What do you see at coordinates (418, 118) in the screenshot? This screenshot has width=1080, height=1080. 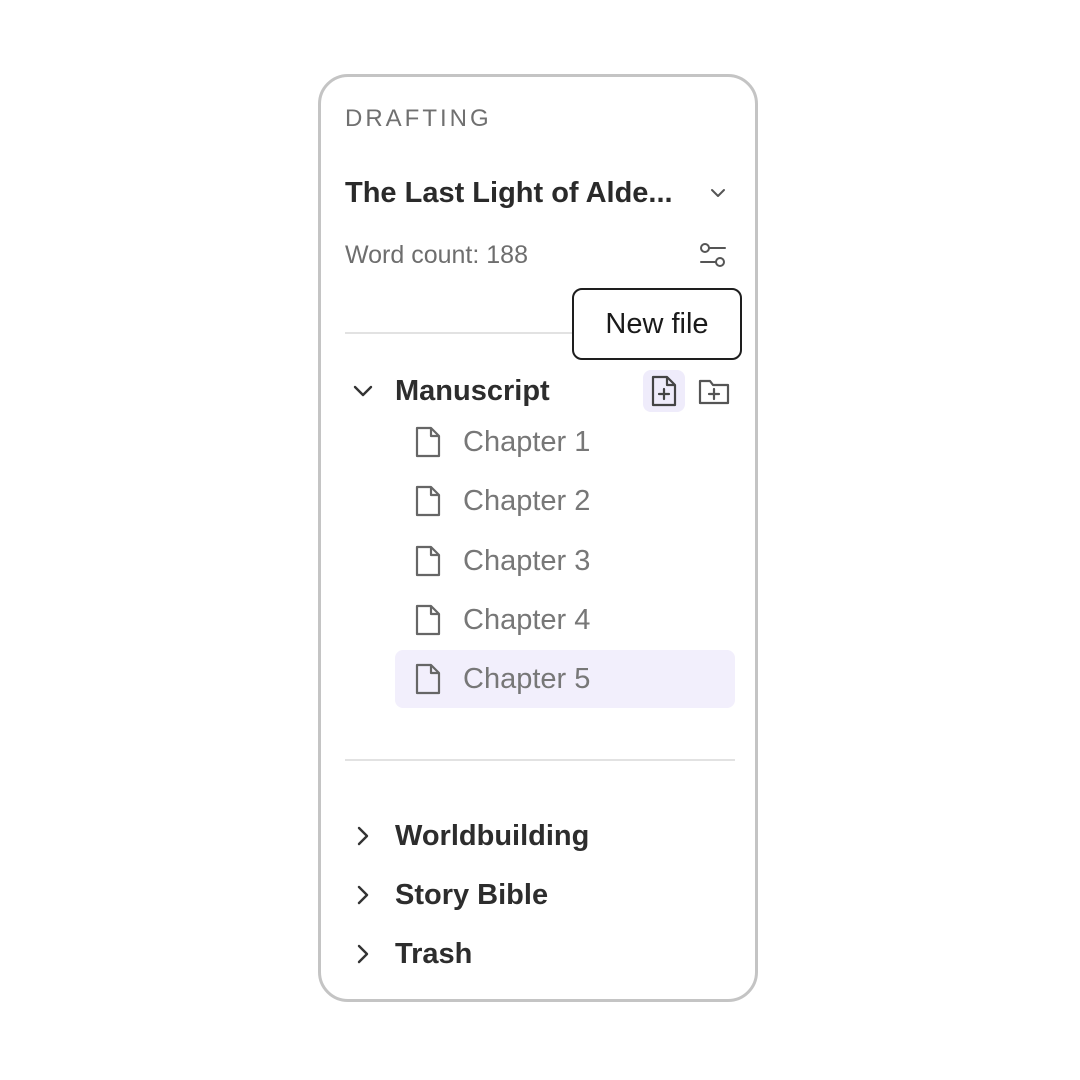 I see `section-label: DRAFTING` at bounding box center [418, 118].